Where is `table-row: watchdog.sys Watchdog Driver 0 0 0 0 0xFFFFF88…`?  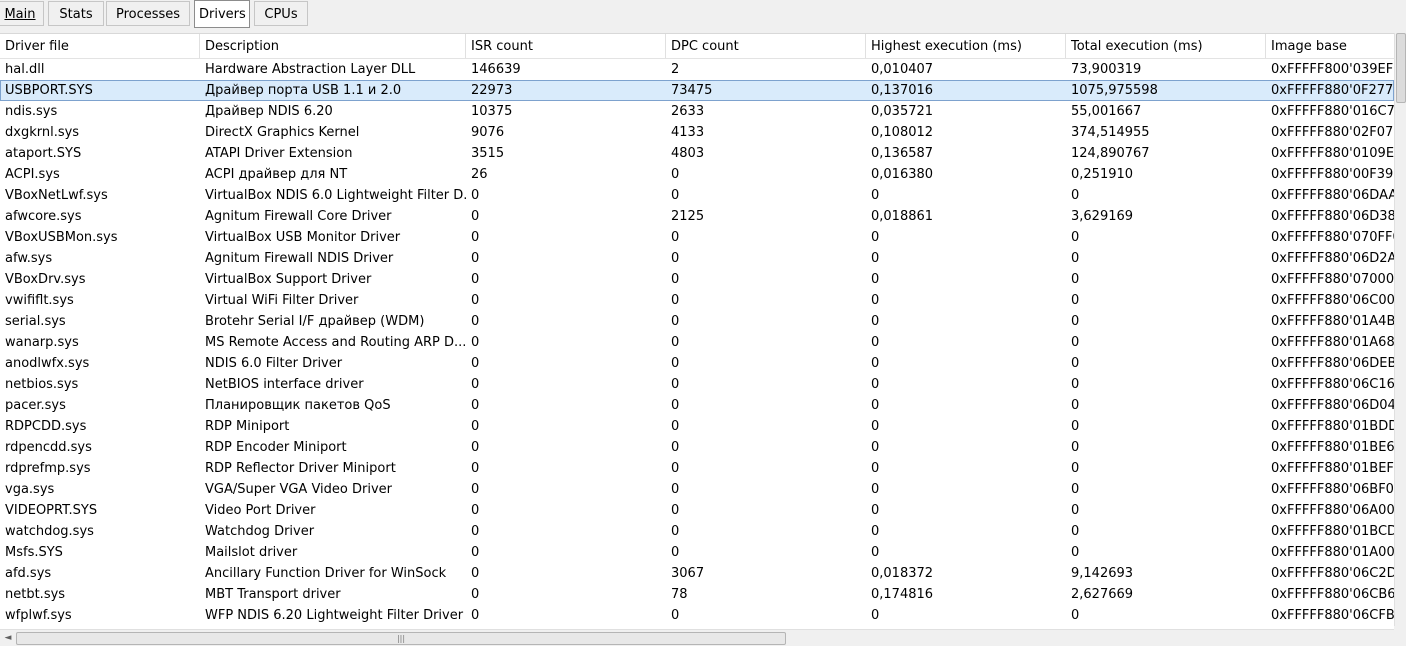
table-row: watchdog.sys Watchdog Driver 0 0 0 0 0xFFFFF88… is located at coordinates (697, 531).